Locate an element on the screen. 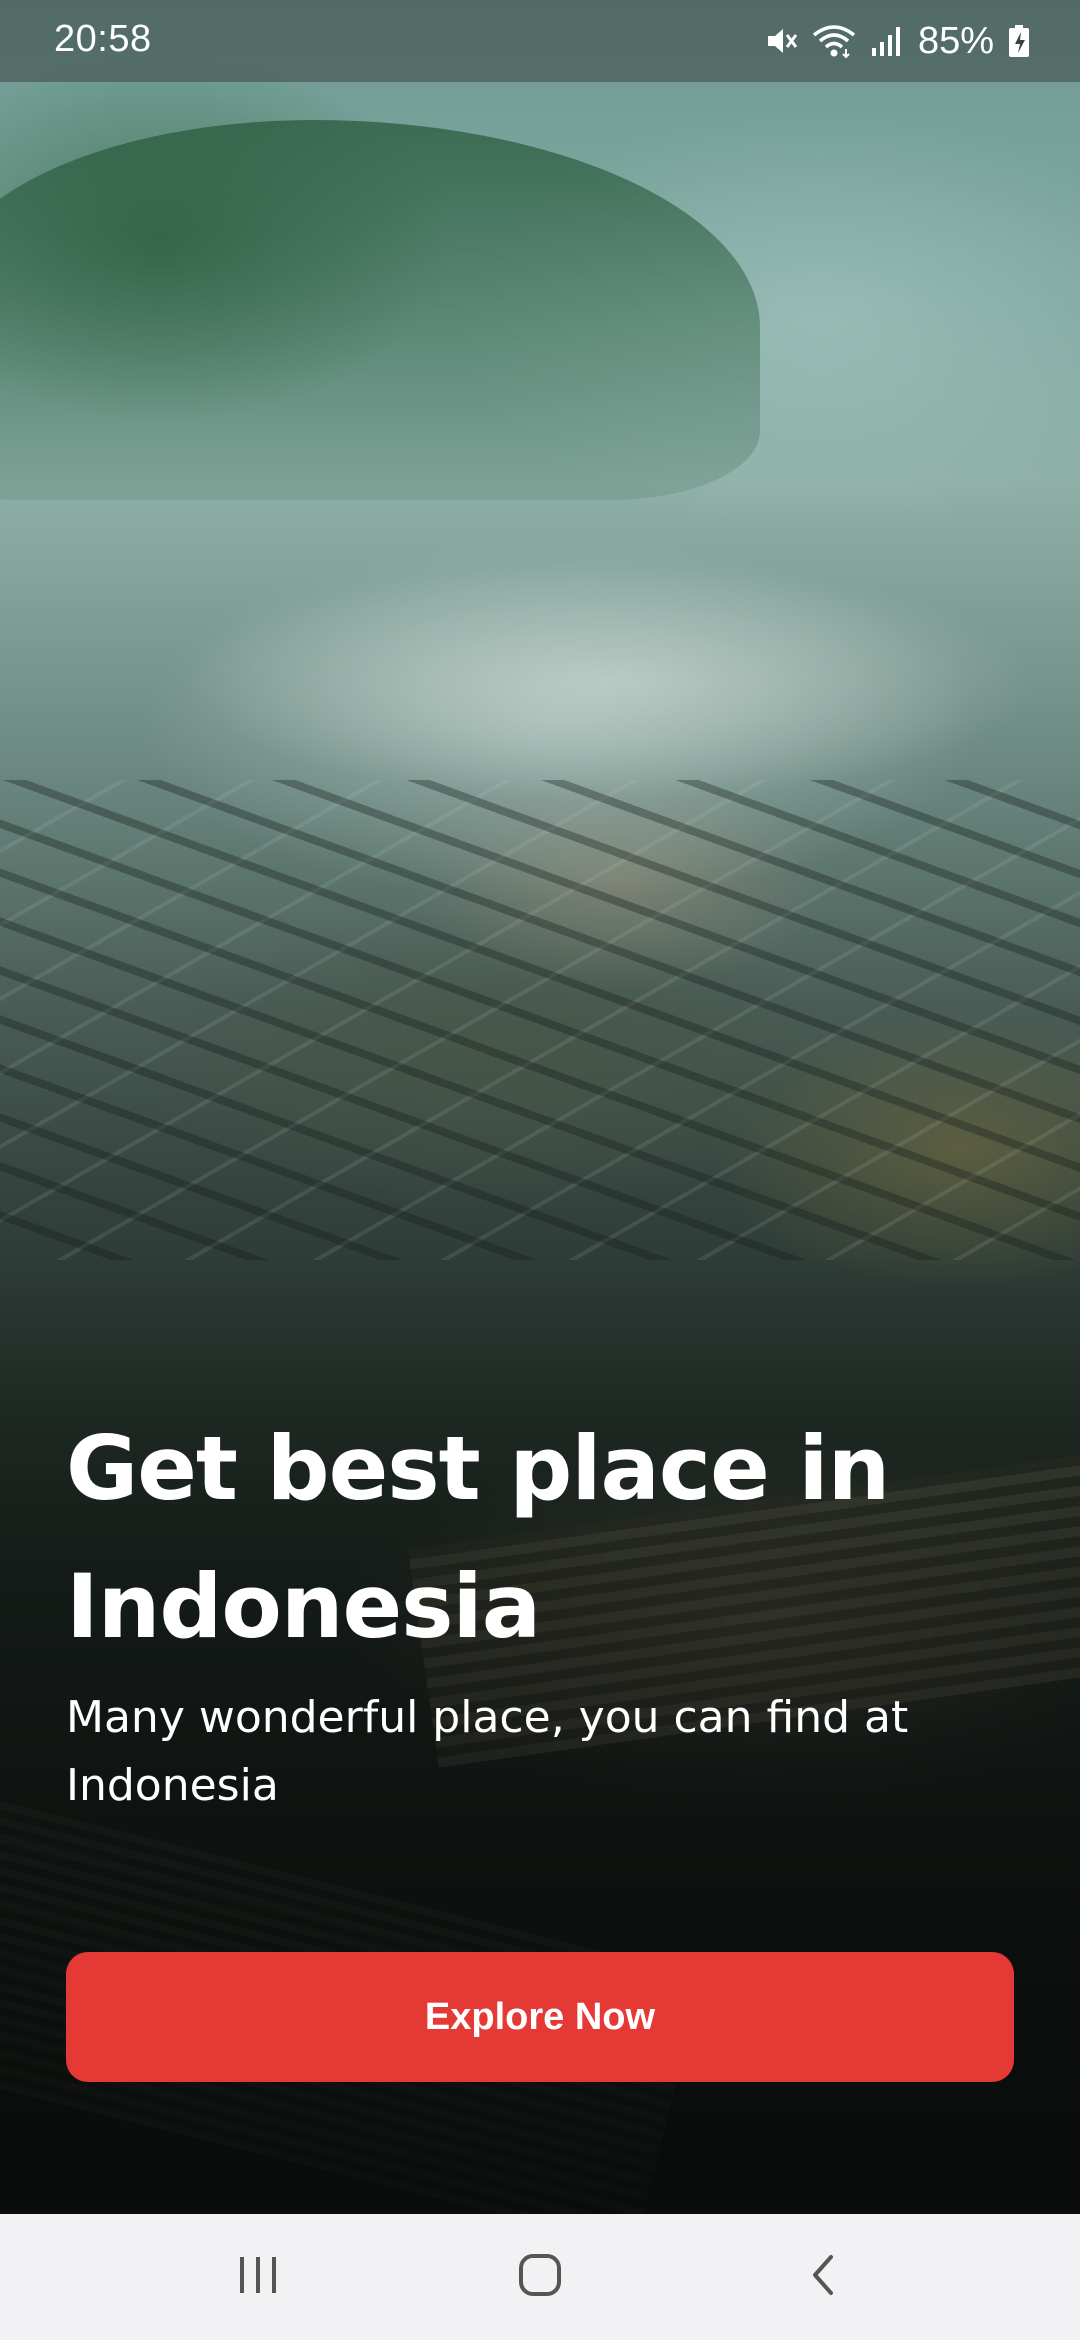 The width and height of the screenshot is (1080, 2340). home-button is located at coordinates (540, 2277).